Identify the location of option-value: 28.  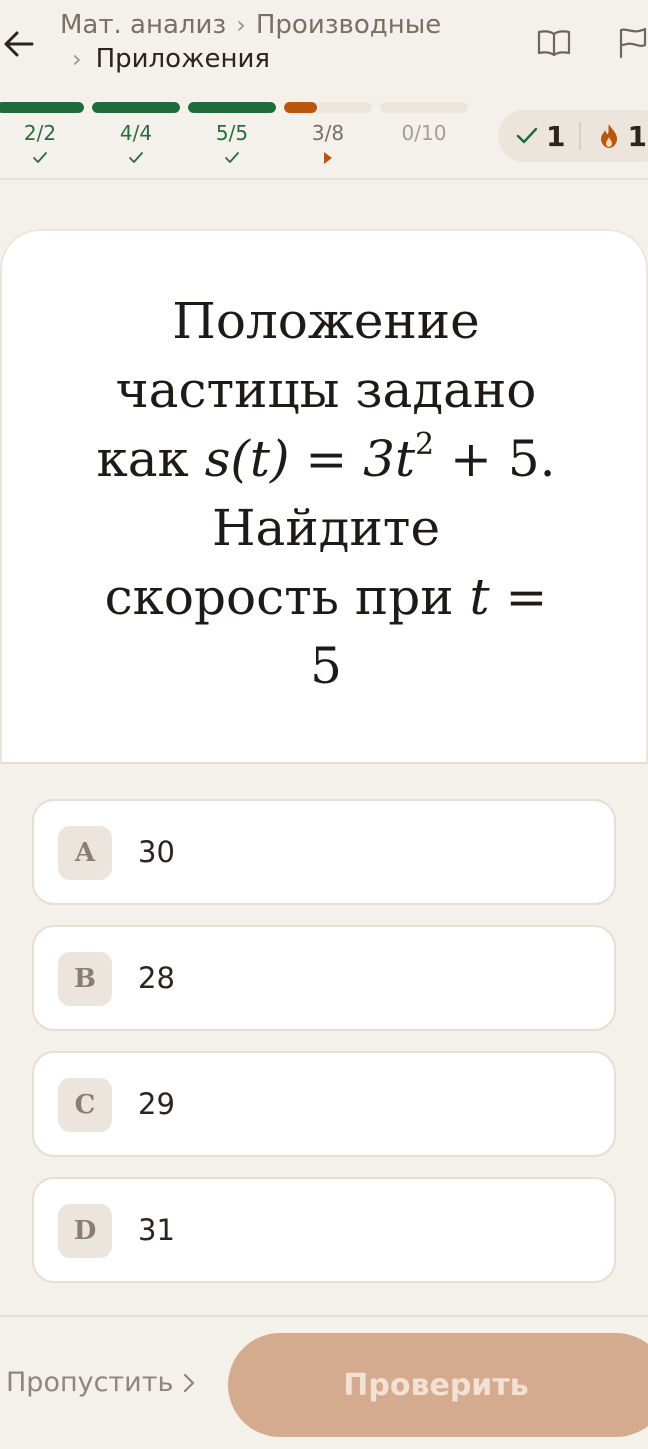
(156, 978).